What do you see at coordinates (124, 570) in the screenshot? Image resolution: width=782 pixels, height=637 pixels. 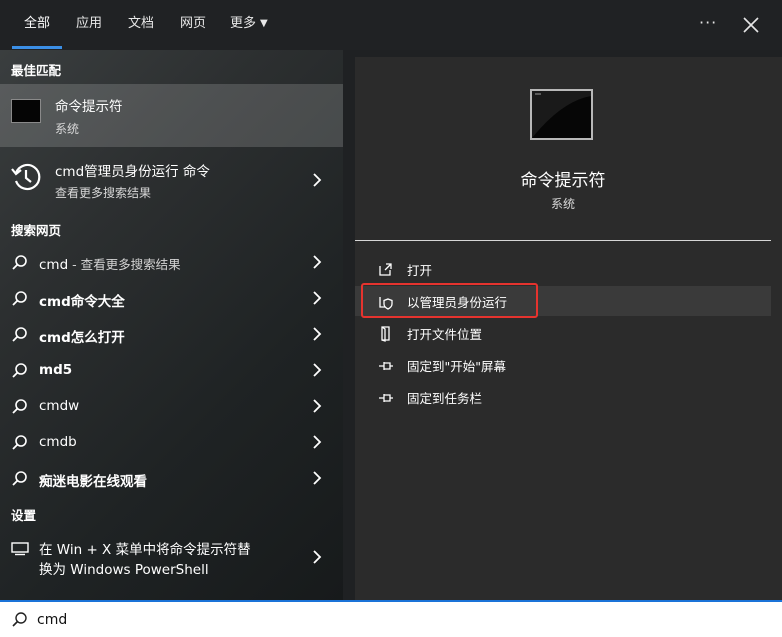 I see `settings-line-2: 换为 Windows PowerShell` at bounding box center [124, 570].